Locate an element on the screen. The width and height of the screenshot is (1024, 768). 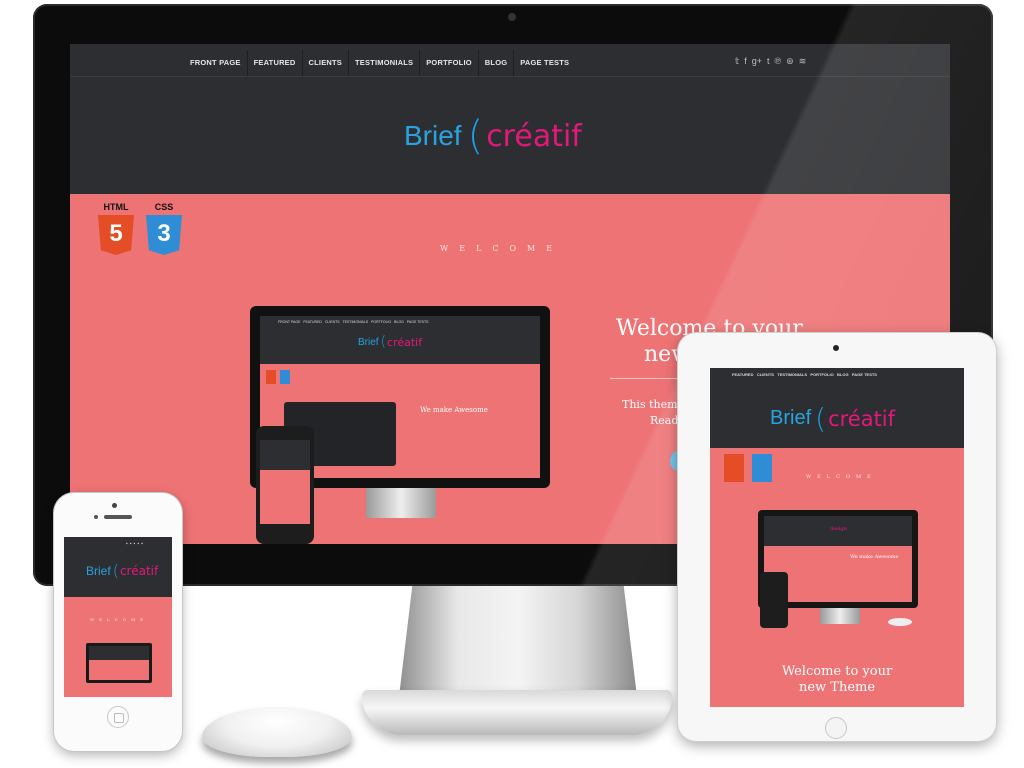
ipad-html5-icon is located at coordinates (734, 468).